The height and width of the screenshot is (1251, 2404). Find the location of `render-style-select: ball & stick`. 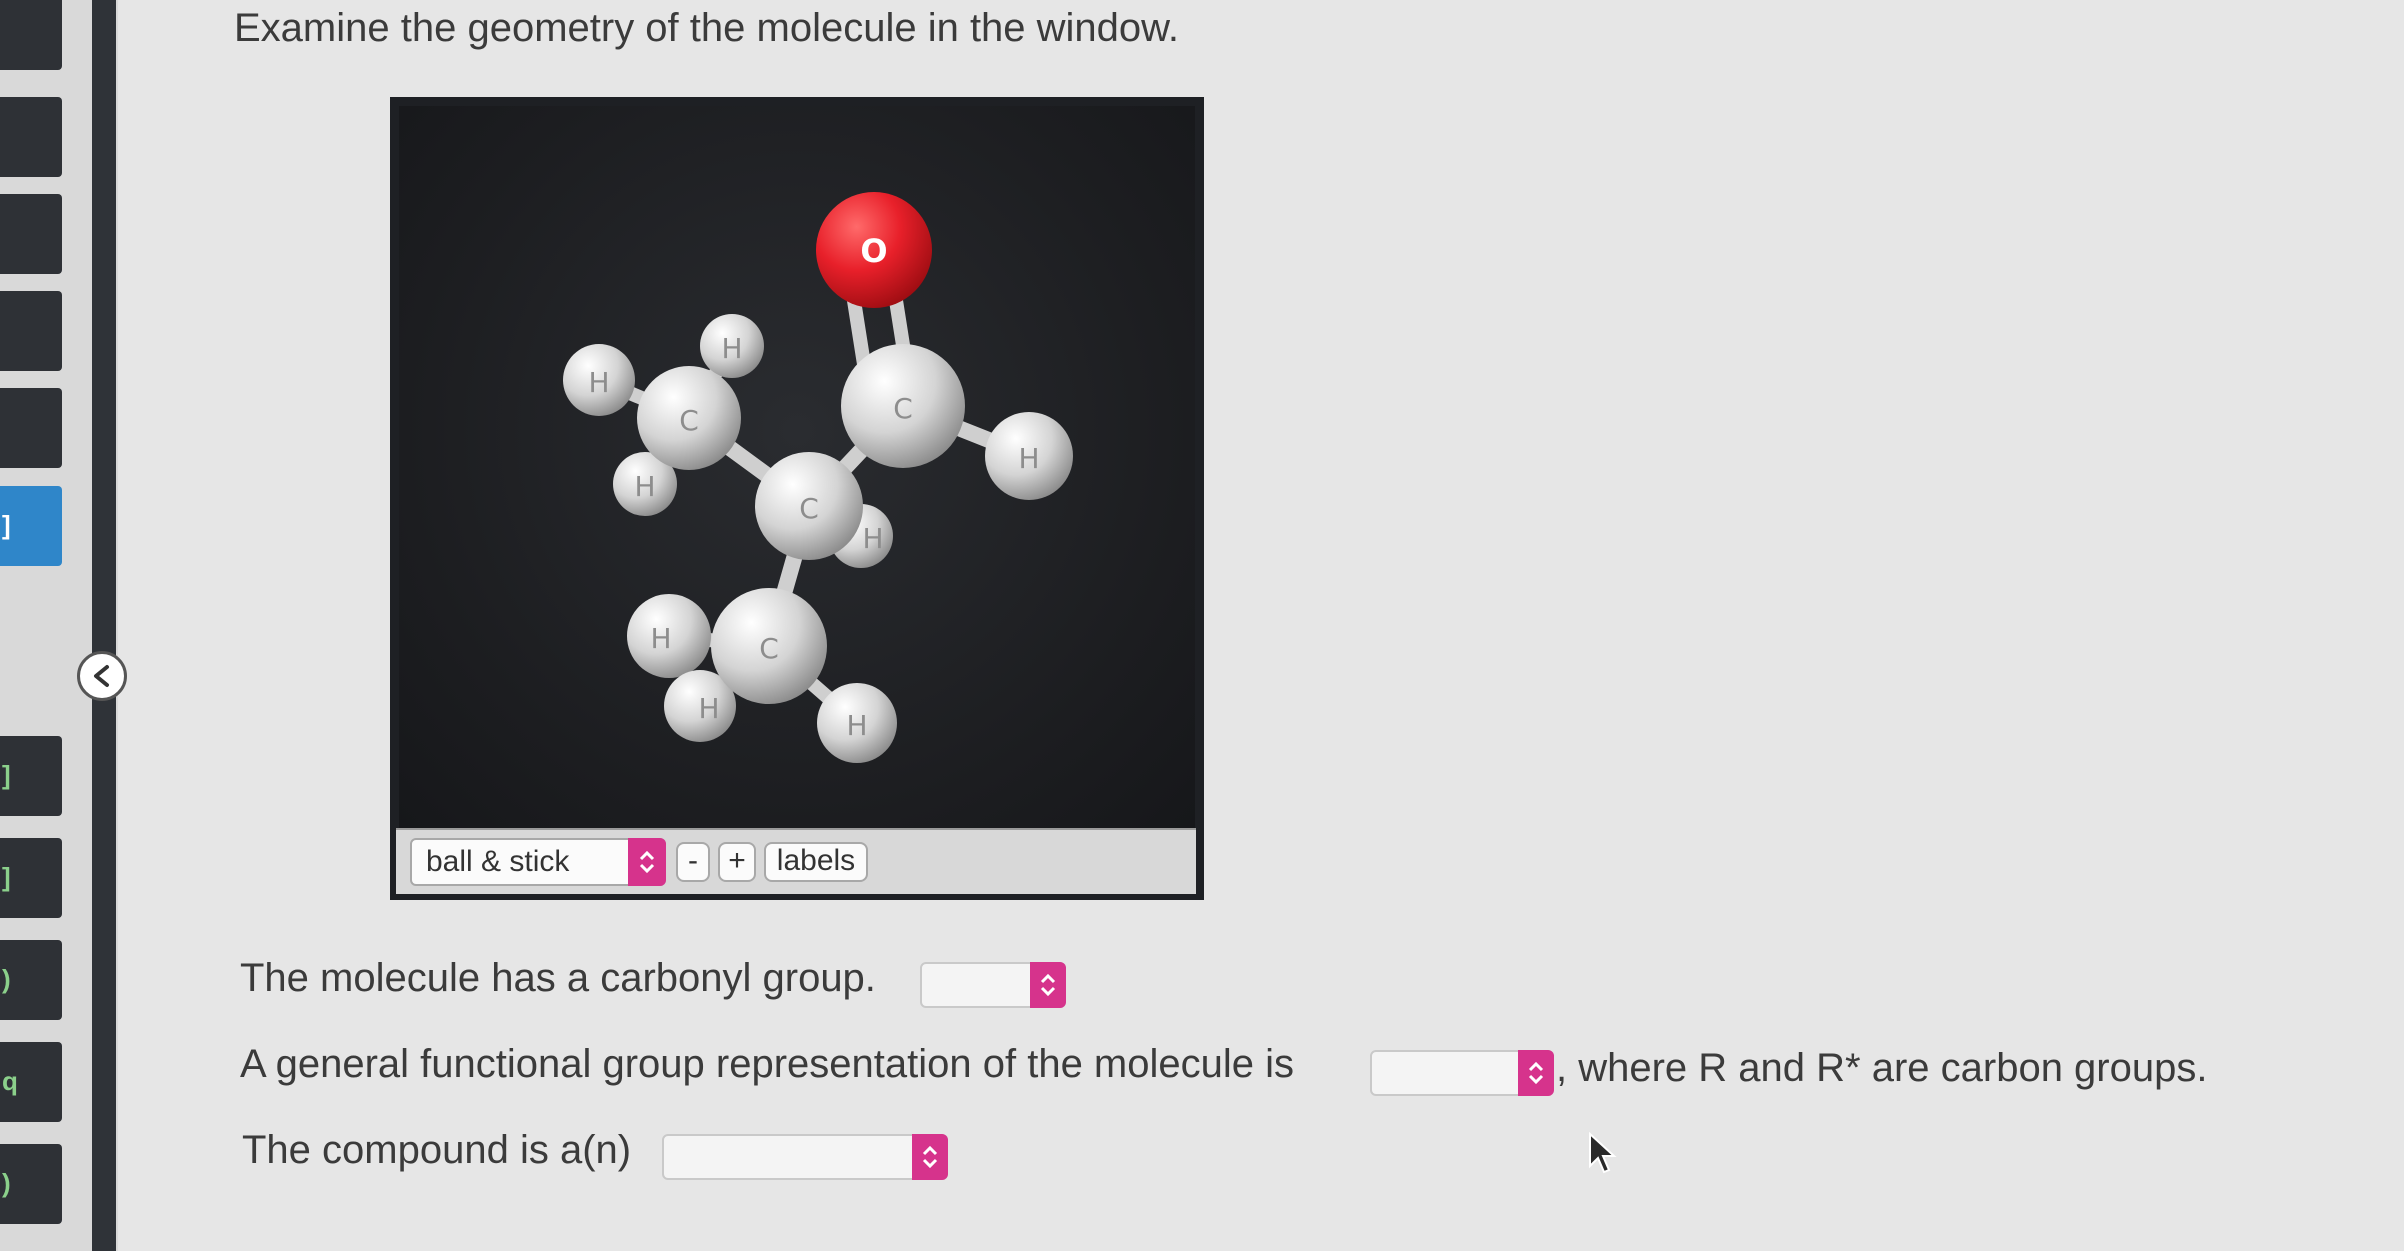

render-style-select: ball & stick is located at coordinates (538, 862).